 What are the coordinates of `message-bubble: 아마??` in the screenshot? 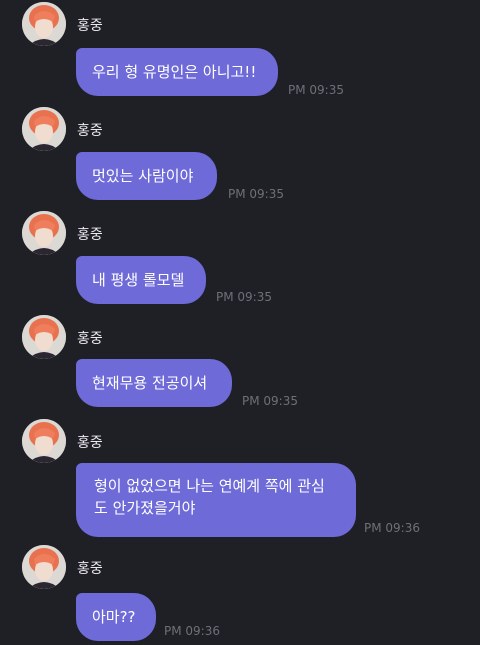 It's located at (116, 617).